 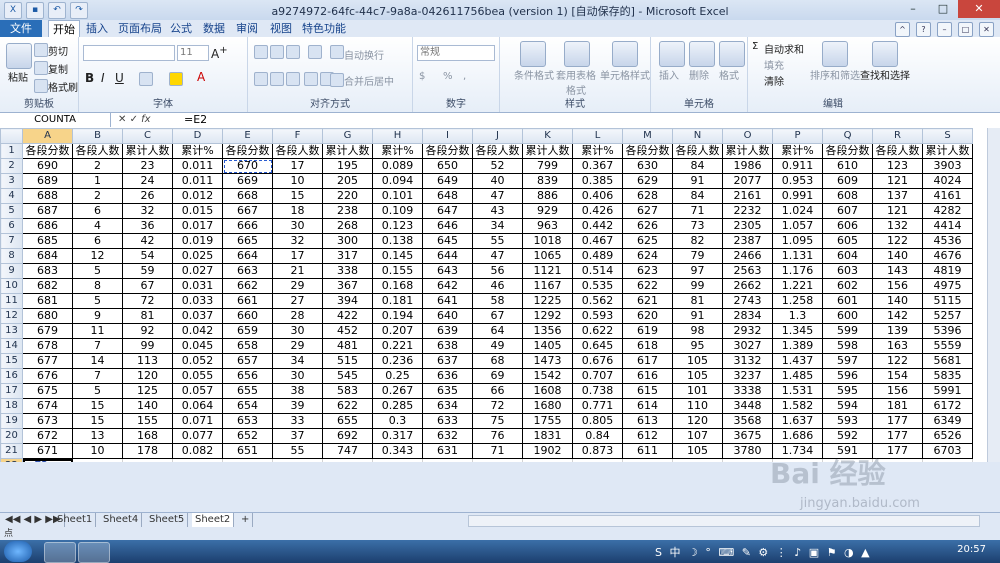 I want to click on table-cell: 122, so click(x=897, y=241).